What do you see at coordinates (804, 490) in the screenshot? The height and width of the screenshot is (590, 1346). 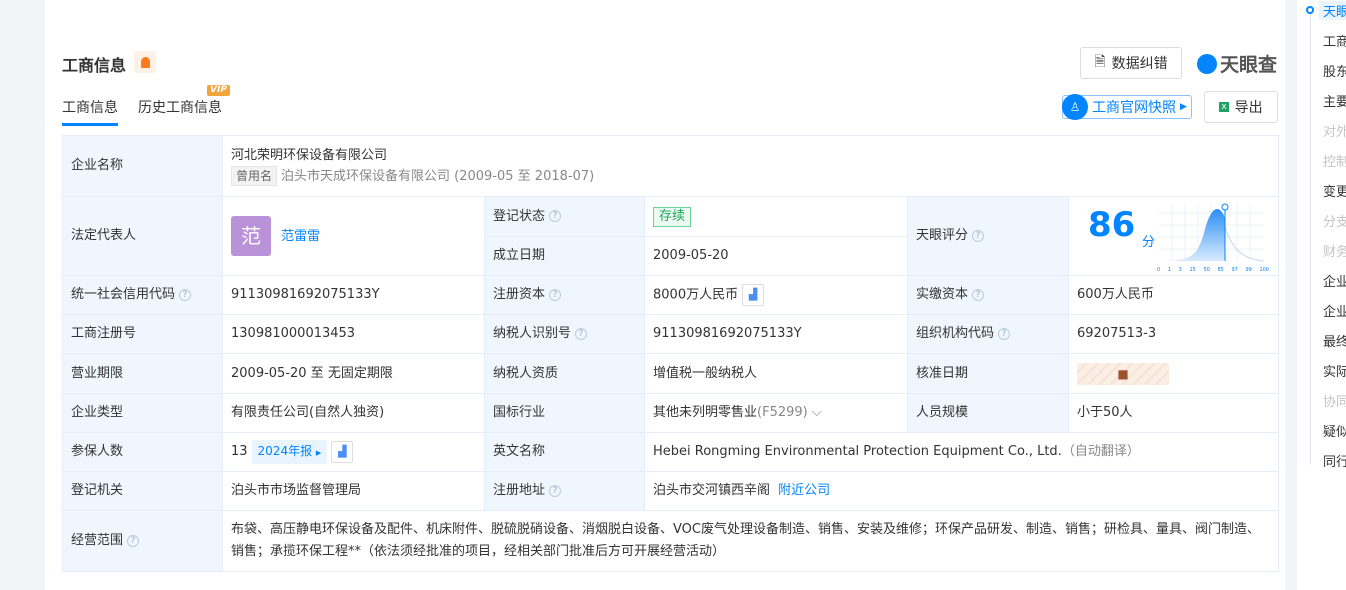 I see `nearby-companies-link: 附近公司` at bounding box center [804, 490].